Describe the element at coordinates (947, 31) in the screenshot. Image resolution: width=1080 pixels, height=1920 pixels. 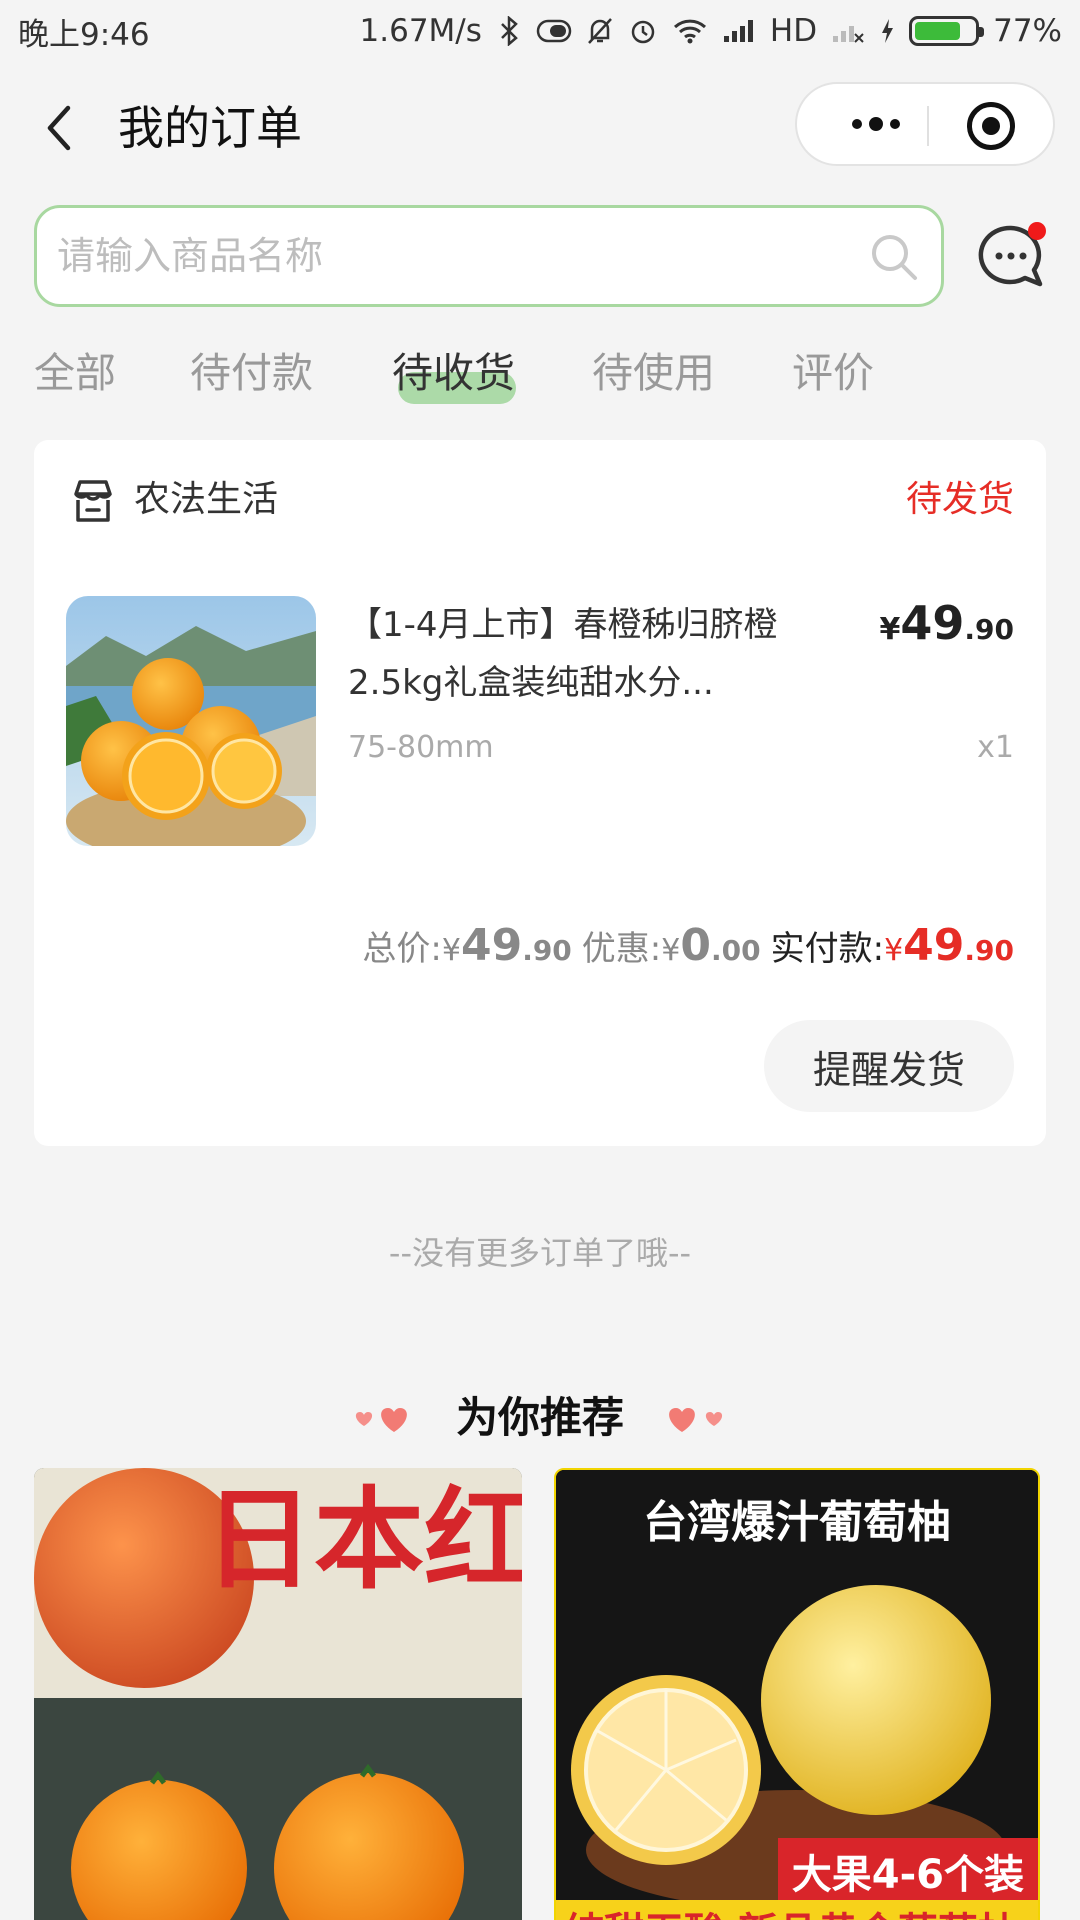
I see `battery-icon` at that location.